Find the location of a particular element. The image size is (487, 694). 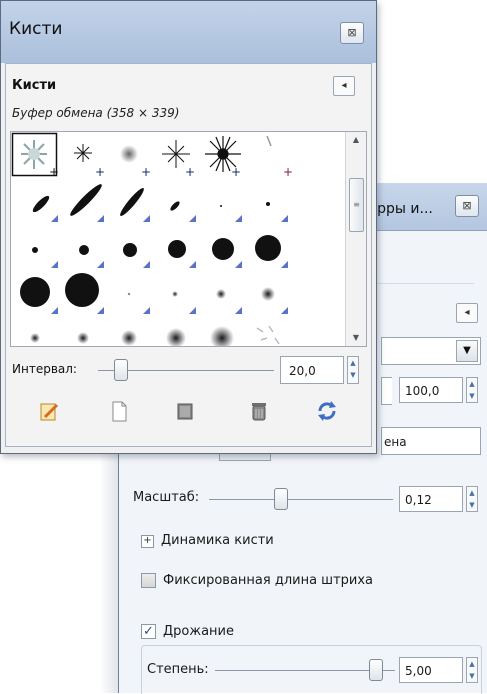

degree-spin: ▲ ▼ is located at coordinates (472, 670).